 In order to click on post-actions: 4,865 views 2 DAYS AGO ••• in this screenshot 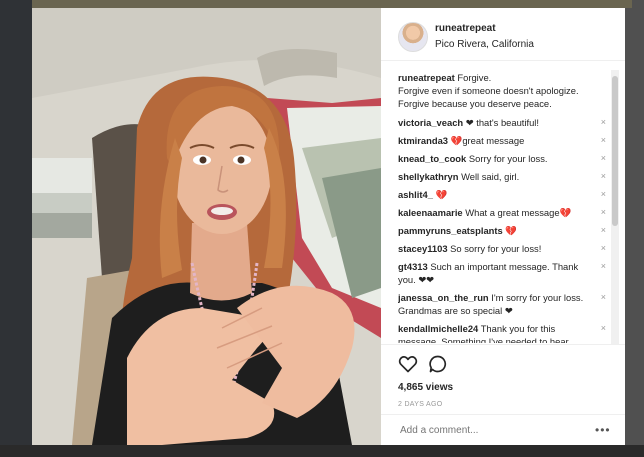, I will do `click(503, 395)`.